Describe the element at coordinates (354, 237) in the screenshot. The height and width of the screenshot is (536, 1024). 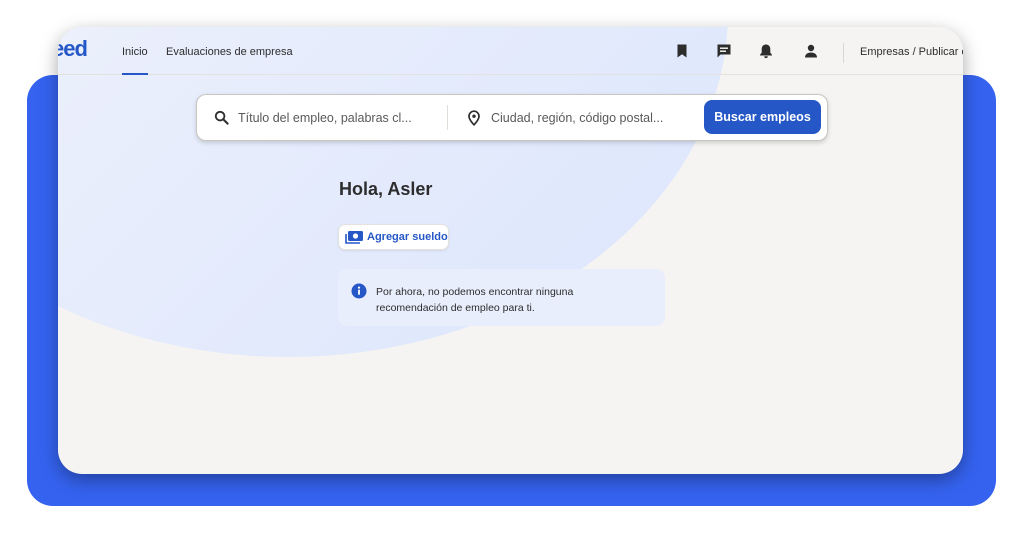
I see `money-icon` at that location.